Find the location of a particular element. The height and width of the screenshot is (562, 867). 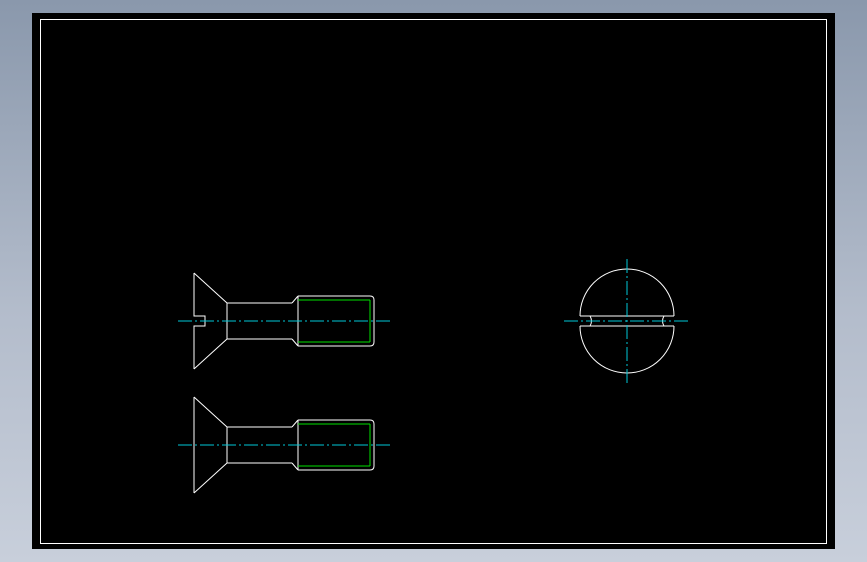

screw-front-view-slotted is located at coordinates (284, 321).